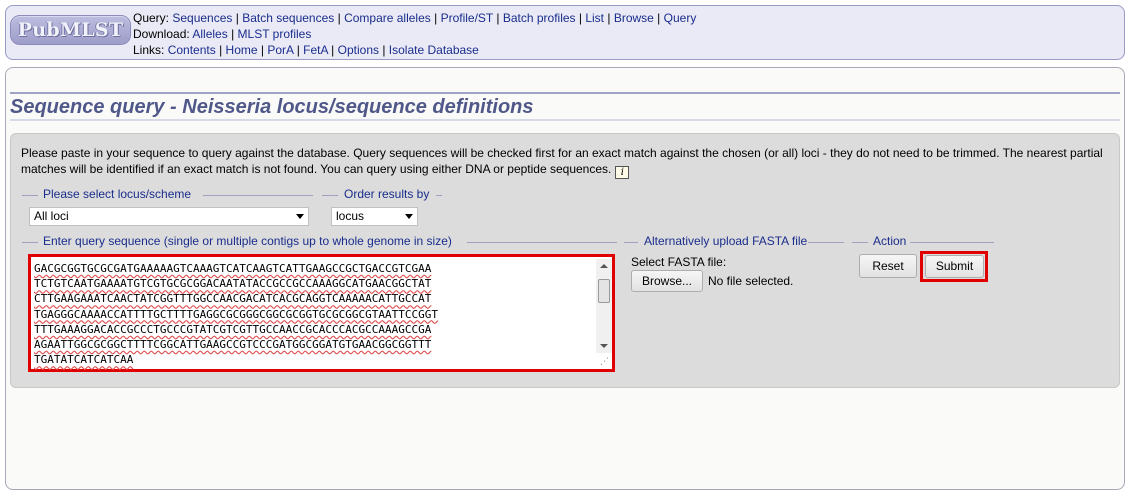  What do you see at coordinates (275, 34) in the screenshot?
I see `link-mlst-profiles: MLST profiles` at bounding box center [275, 34].